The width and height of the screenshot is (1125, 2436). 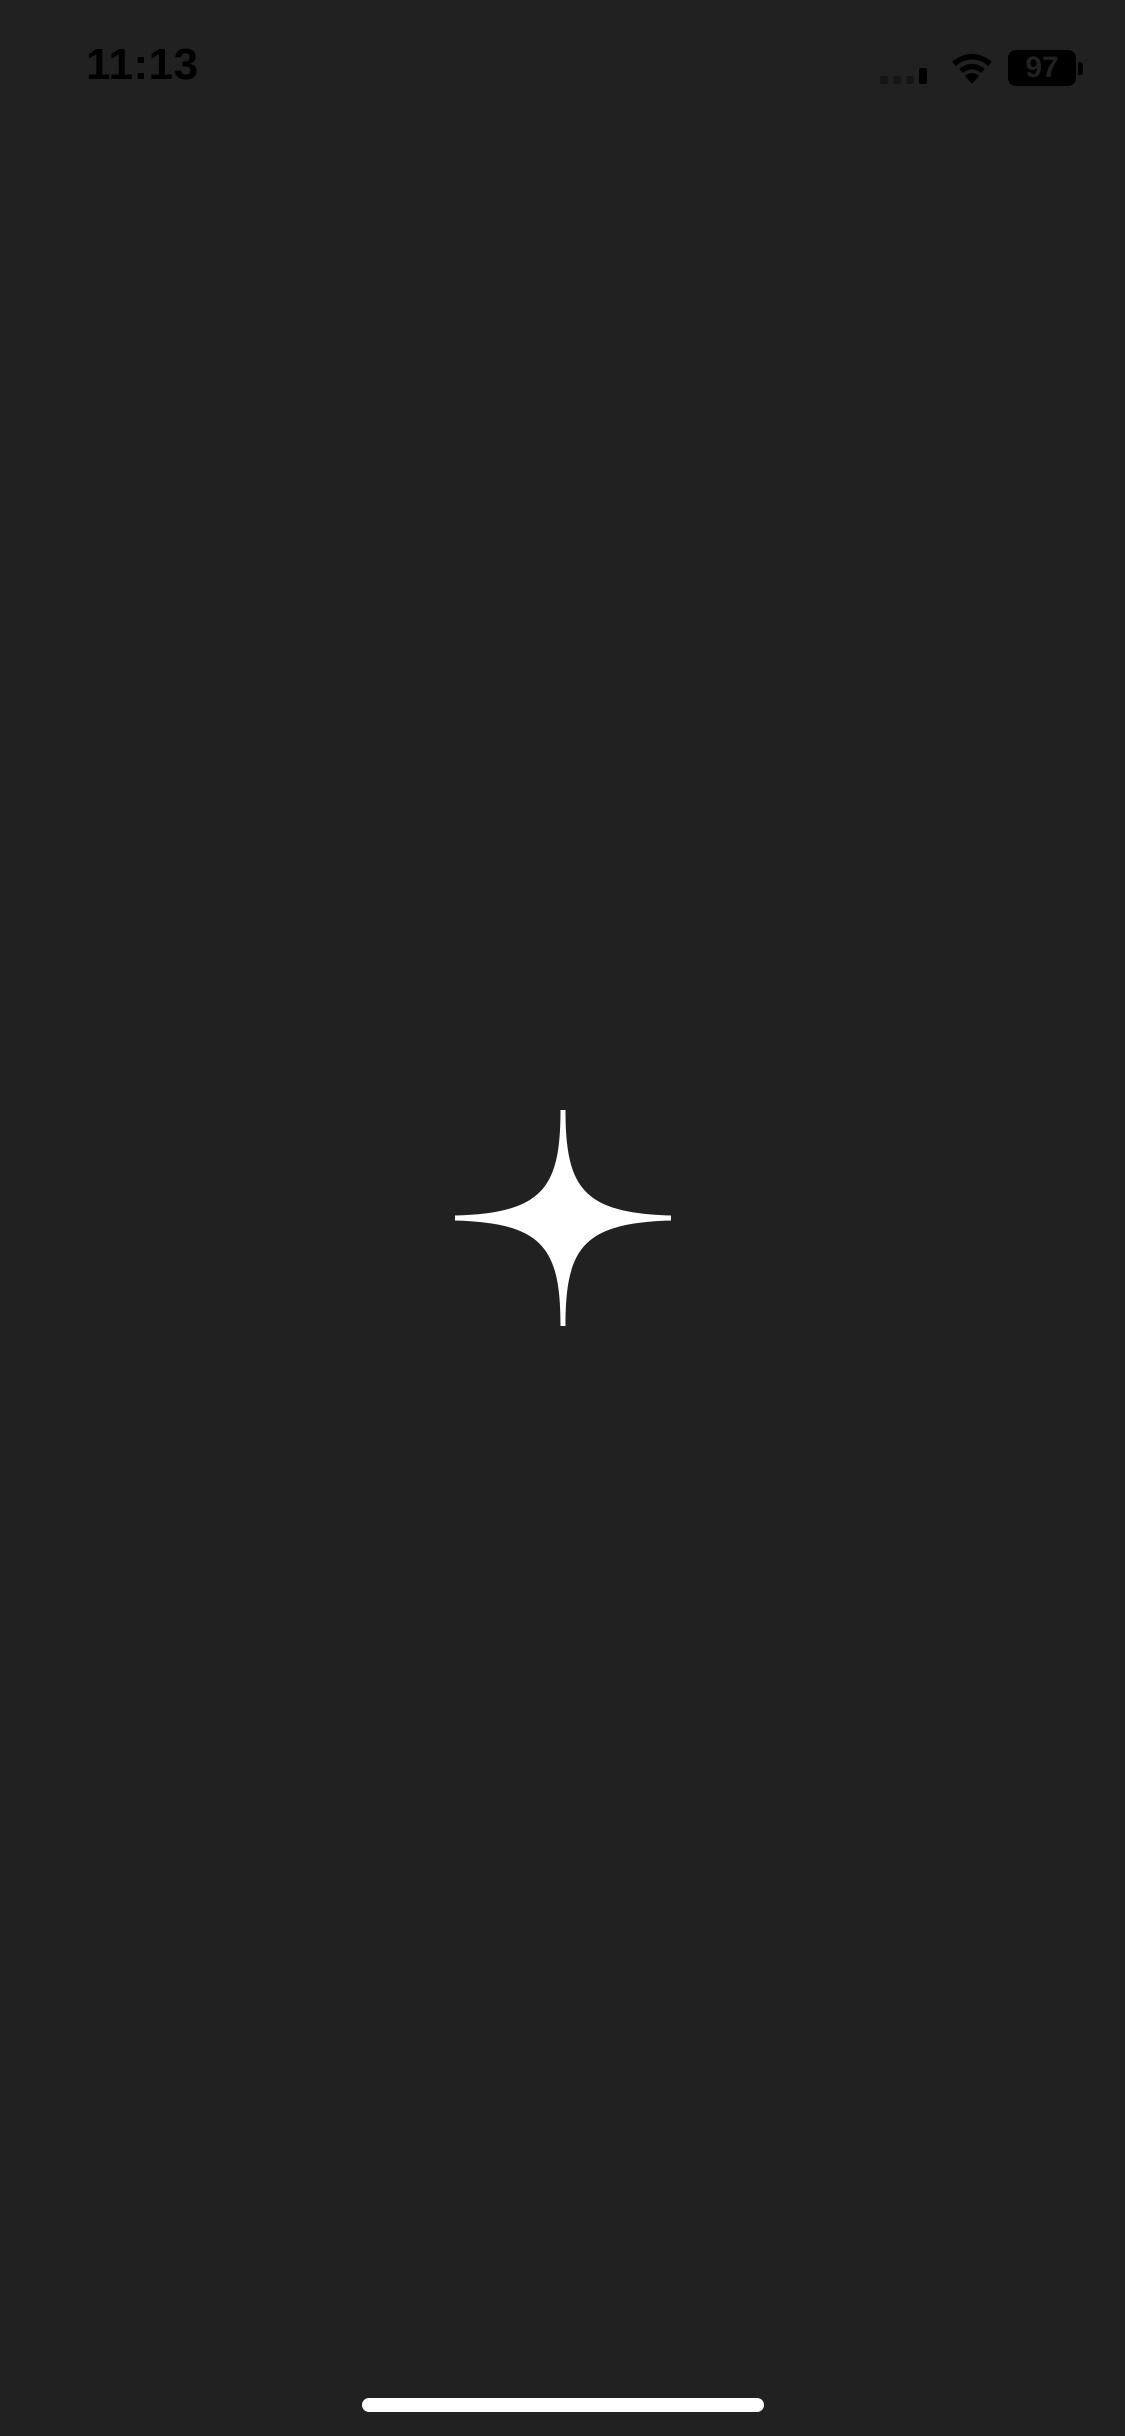 What do you see at coordinates (142, 64) in the screenshot?
I see `status-time: 11:13` at bounding box center [142, 64].